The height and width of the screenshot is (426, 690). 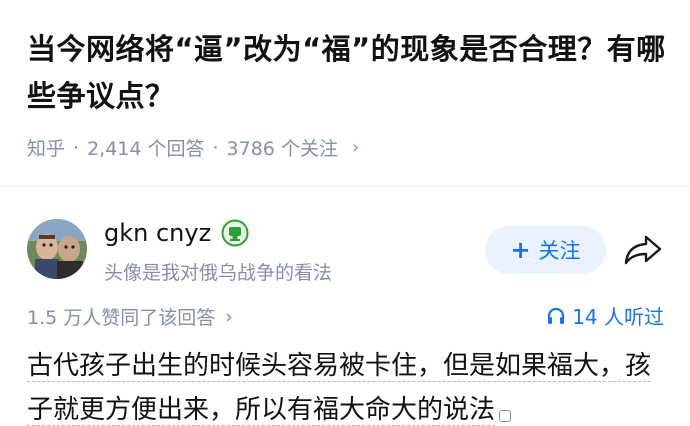 I want to click on follow-button: + 关注, so click(x=545, y=250).